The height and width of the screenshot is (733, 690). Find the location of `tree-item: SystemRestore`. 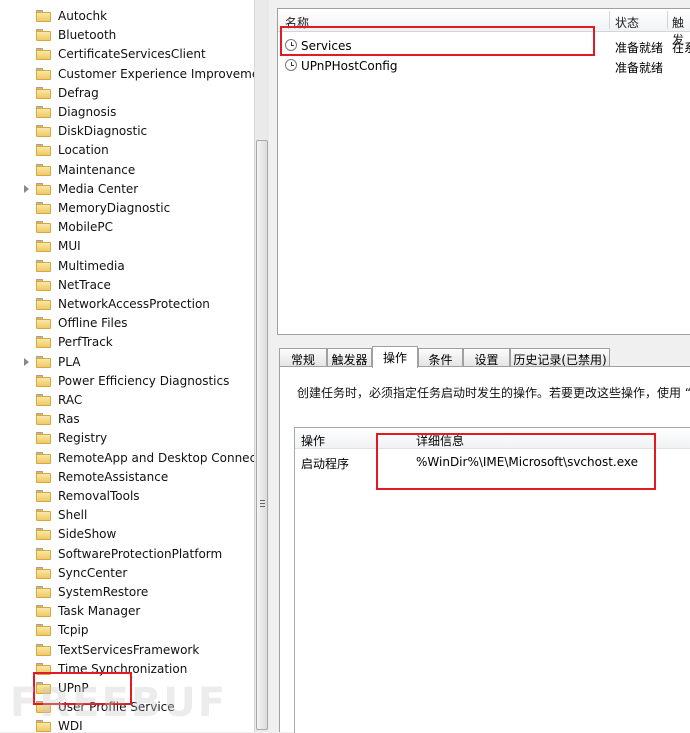

tree-item: SystemRestore is located at coordinates (127, 592).